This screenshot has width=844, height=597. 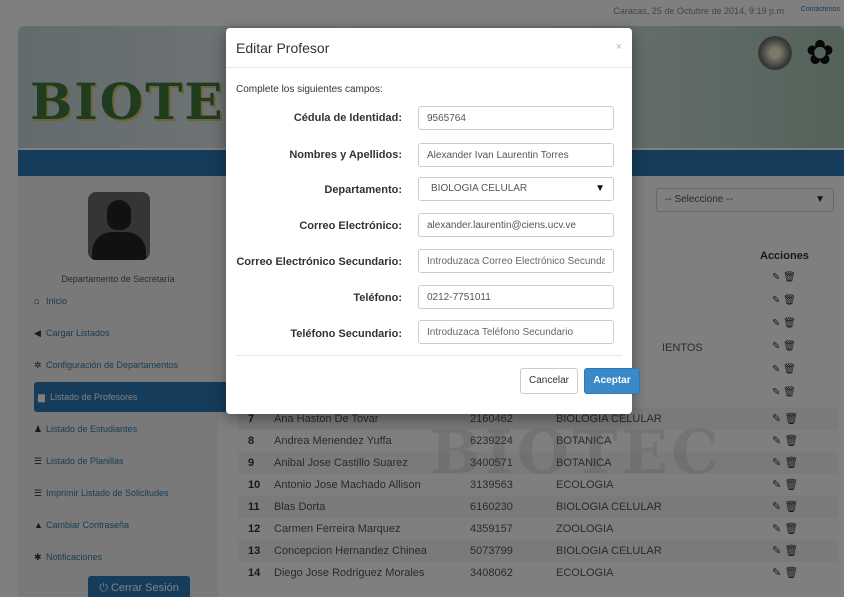 I want to click on telefono-secundario-label: Teléfono Secundario:, so click(x=346, y=334).